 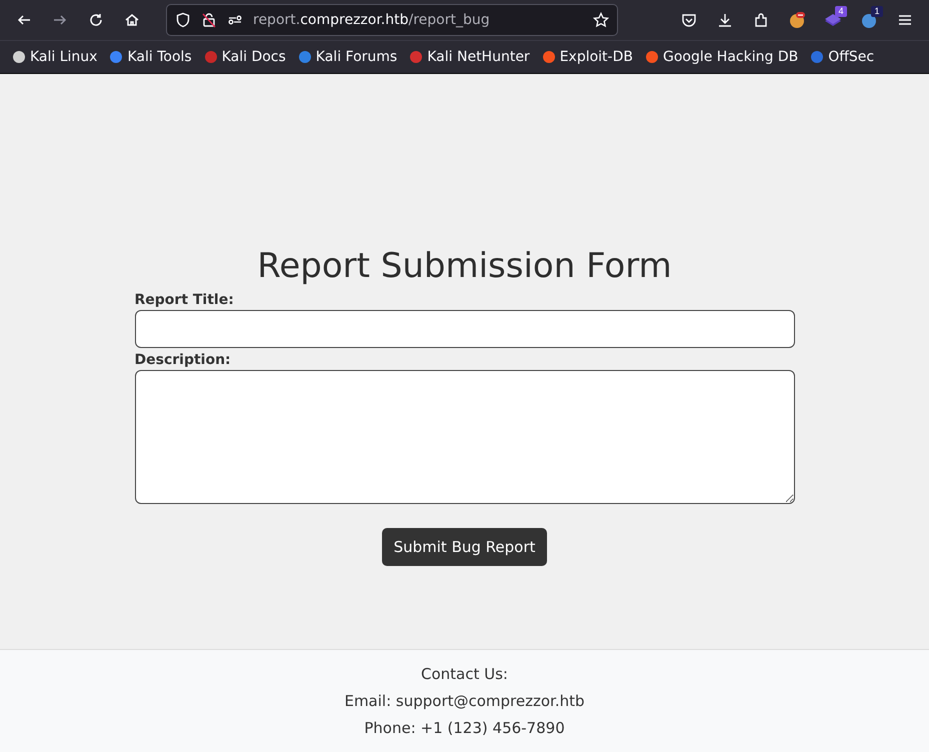 I want to click on shield-icon, so click(x=183, y=20).